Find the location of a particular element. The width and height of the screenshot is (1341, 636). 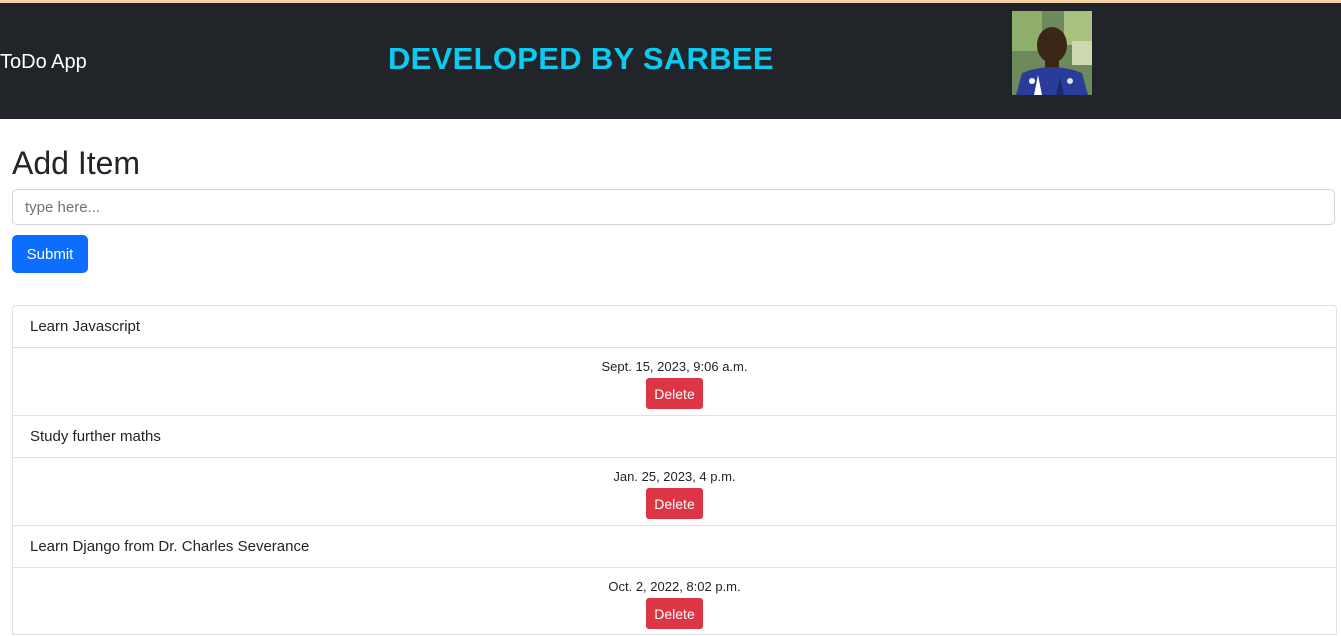

developer-avatar is located at coordinates (1052, 53).